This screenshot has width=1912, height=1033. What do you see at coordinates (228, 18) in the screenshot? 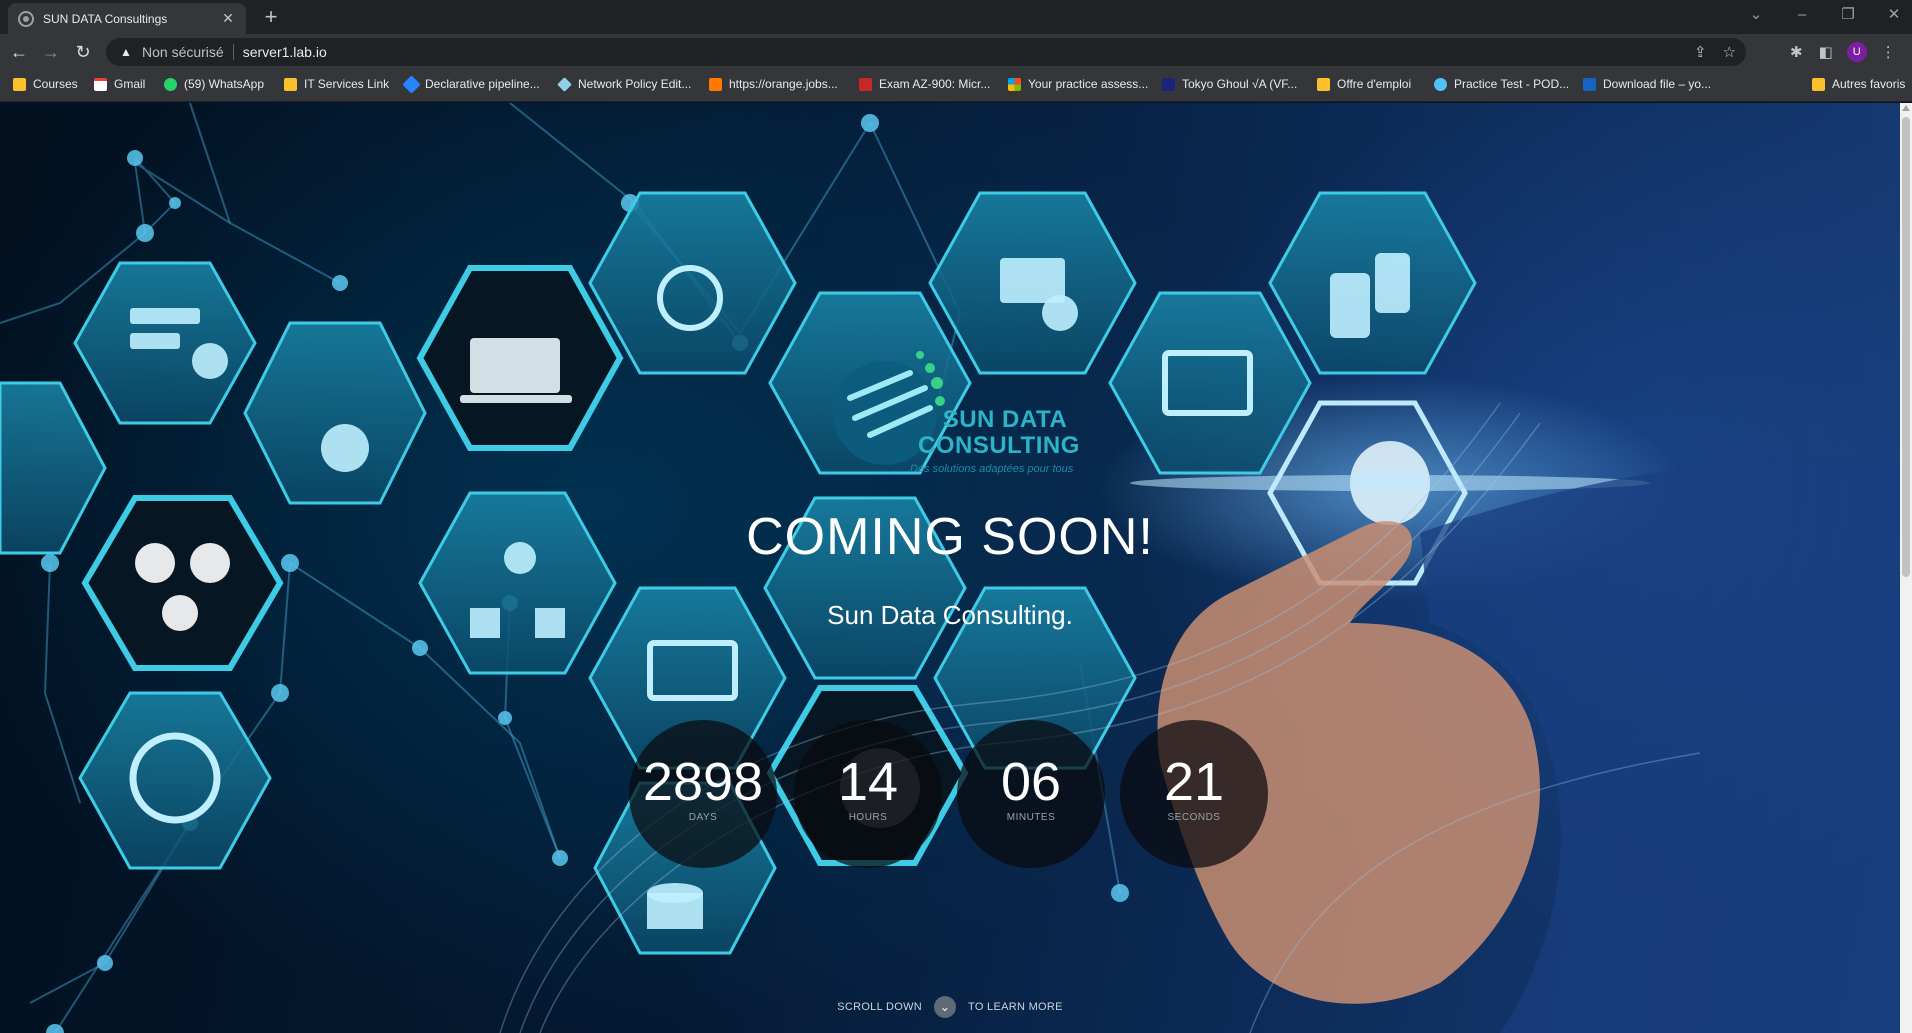
I see `close-tab-icon: ✕` at bounding box center [228, 18].